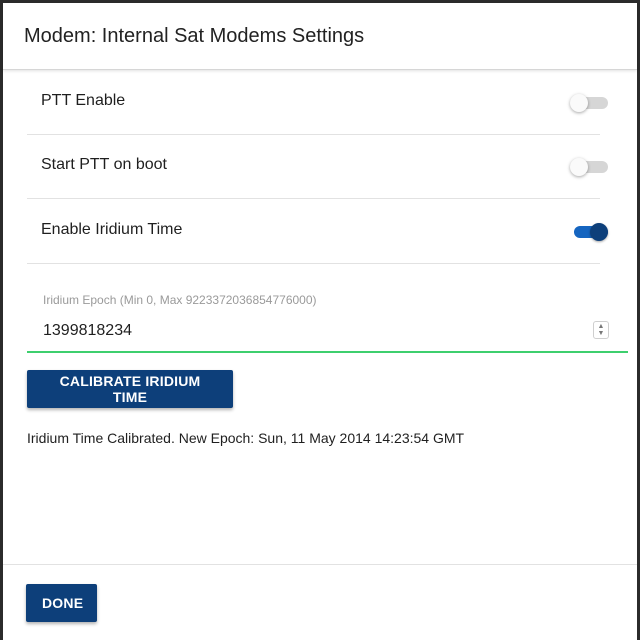 The height and width of the screenshot is (640, 640). I want to click on ptt-enable-toggle, so click(589, 103).